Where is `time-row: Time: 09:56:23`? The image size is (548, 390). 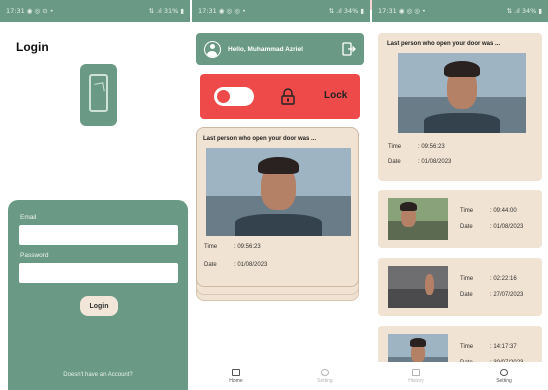 time-row: Time: 09:56:23 is located at coordinates (416, 147).